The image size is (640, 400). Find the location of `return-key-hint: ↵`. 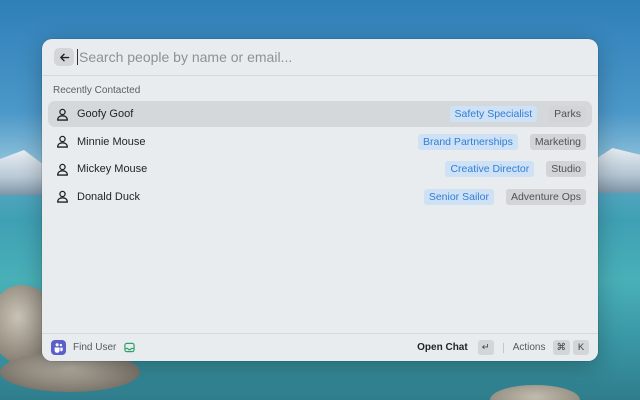

return-key-hint: ↵ is located at coordinates (485, 347).